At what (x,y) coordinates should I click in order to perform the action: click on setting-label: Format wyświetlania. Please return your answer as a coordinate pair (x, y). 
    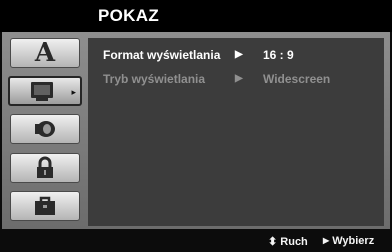
    Looking at the image, I should click on (162, 55).